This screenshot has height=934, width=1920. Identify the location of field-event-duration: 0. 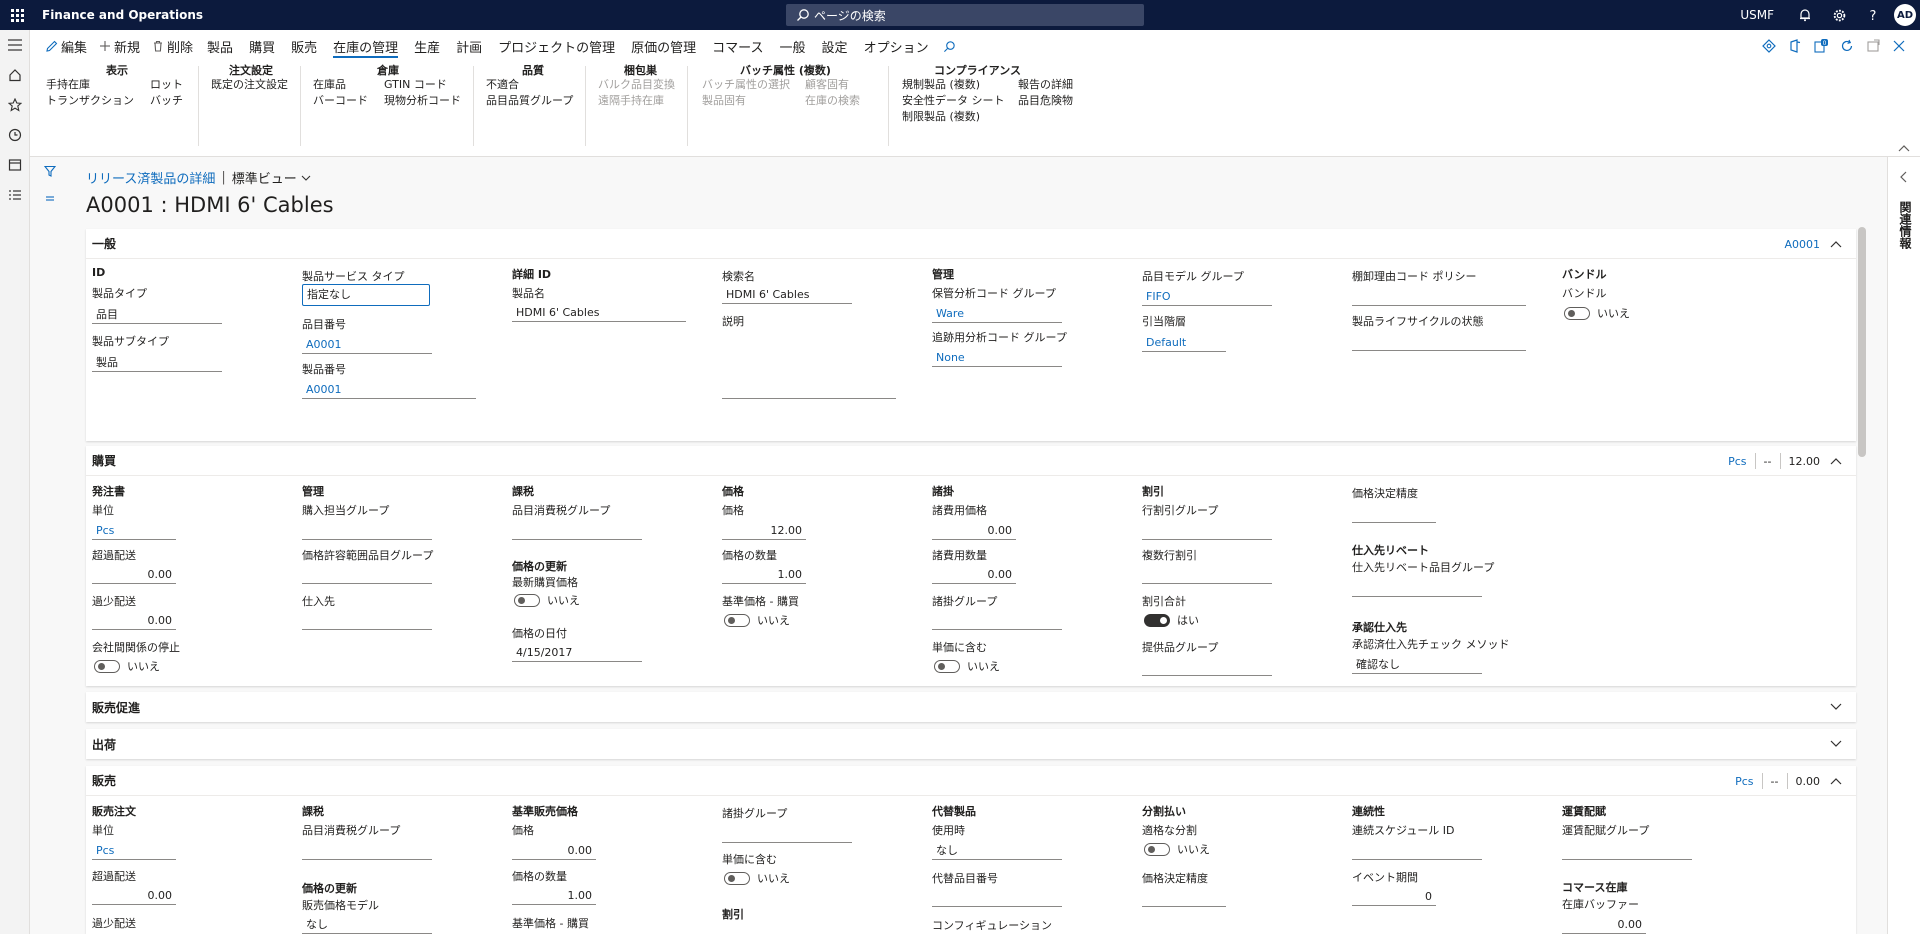
(1394, 897).